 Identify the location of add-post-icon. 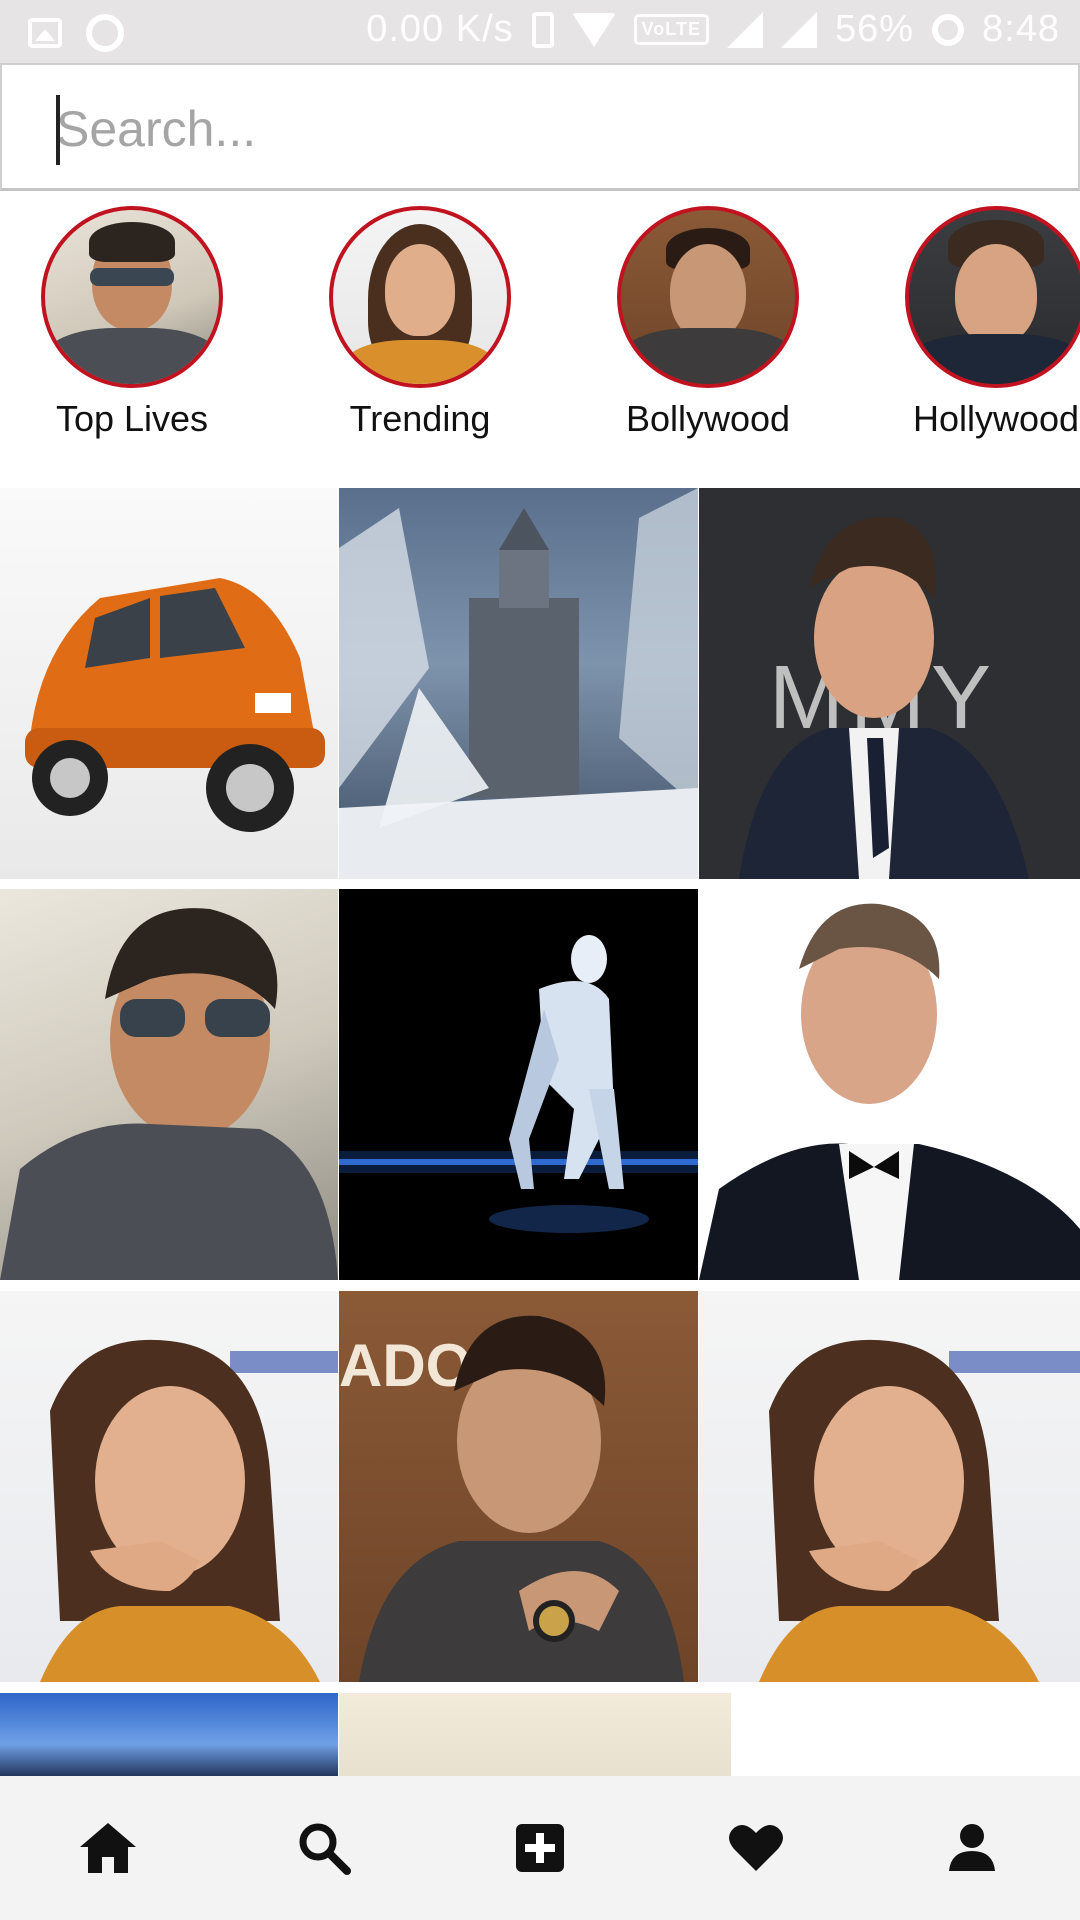
(540, 1848).